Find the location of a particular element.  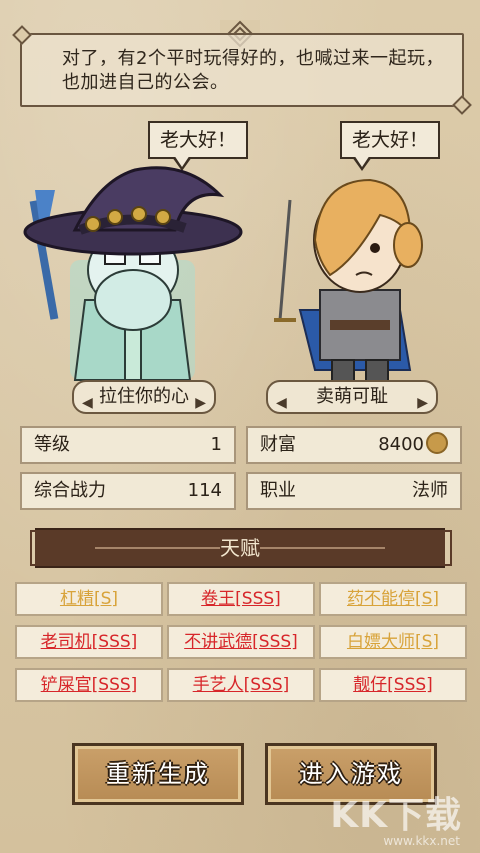

watermark-logo: KK下载 is located at coordinates (396, 815).